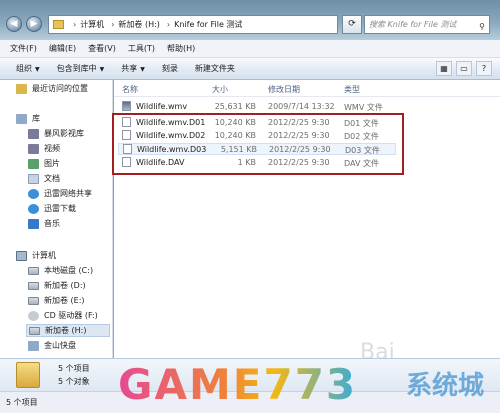  What do you see at coordinates (92, 24) in the screenshot?
I see `breadcrumb-computer: 计算机` at bounding box center [92, 24].